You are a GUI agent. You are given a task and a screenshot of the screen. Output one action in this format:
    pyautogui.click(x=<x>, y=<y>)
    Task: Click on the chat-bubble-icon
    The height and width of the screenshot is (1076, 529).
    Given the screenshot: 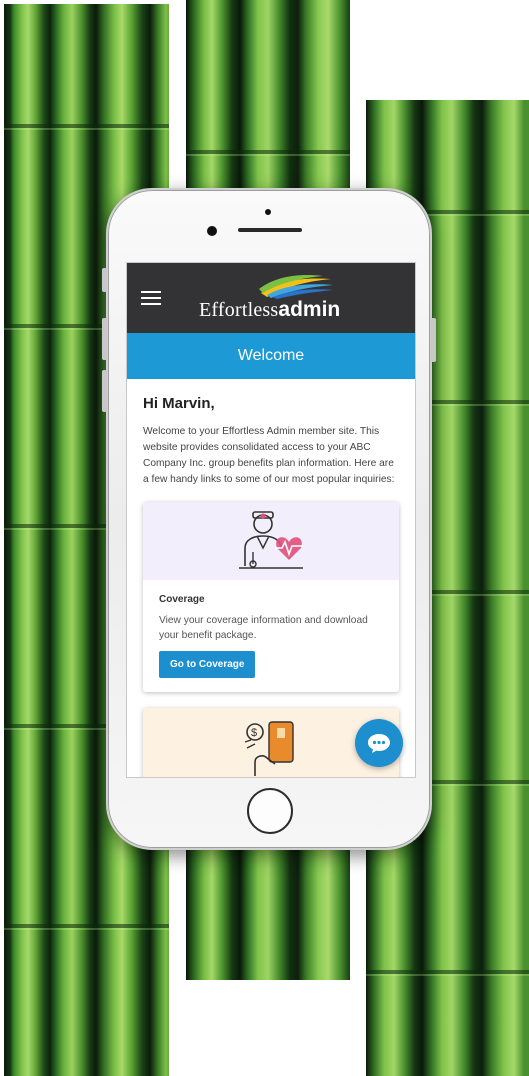 What is the action you would take?
    pyautogui.click(x=379, y=743)
    